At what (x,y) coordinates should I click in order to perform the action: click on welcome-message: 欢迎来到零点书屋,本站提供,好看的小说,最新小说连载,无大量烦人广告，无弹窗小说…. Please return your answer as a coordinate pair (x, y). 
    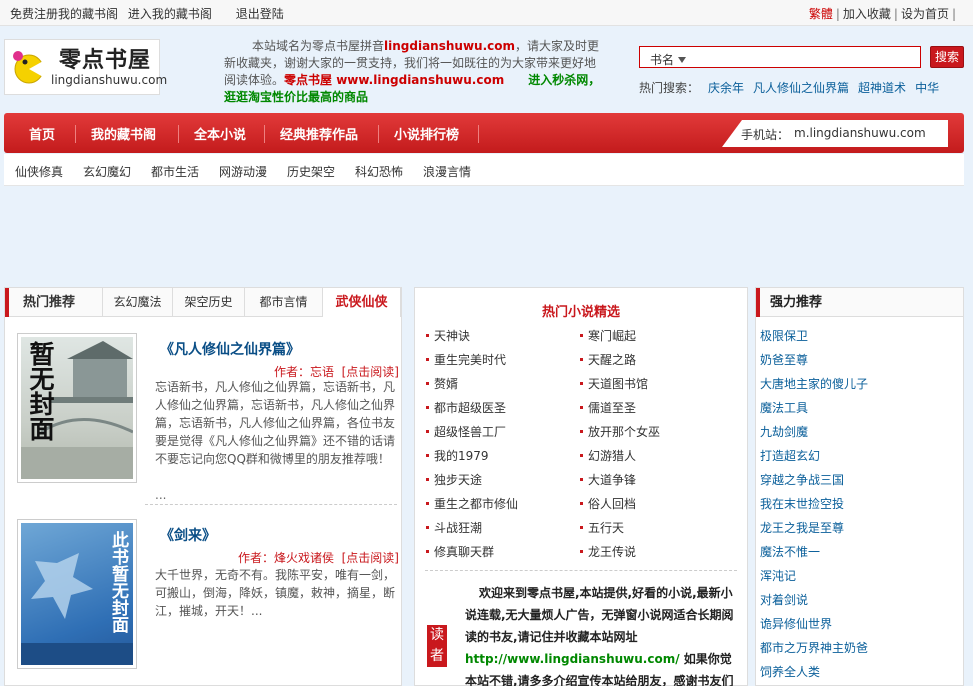
    Looking at the image, I should click on (601, 634).